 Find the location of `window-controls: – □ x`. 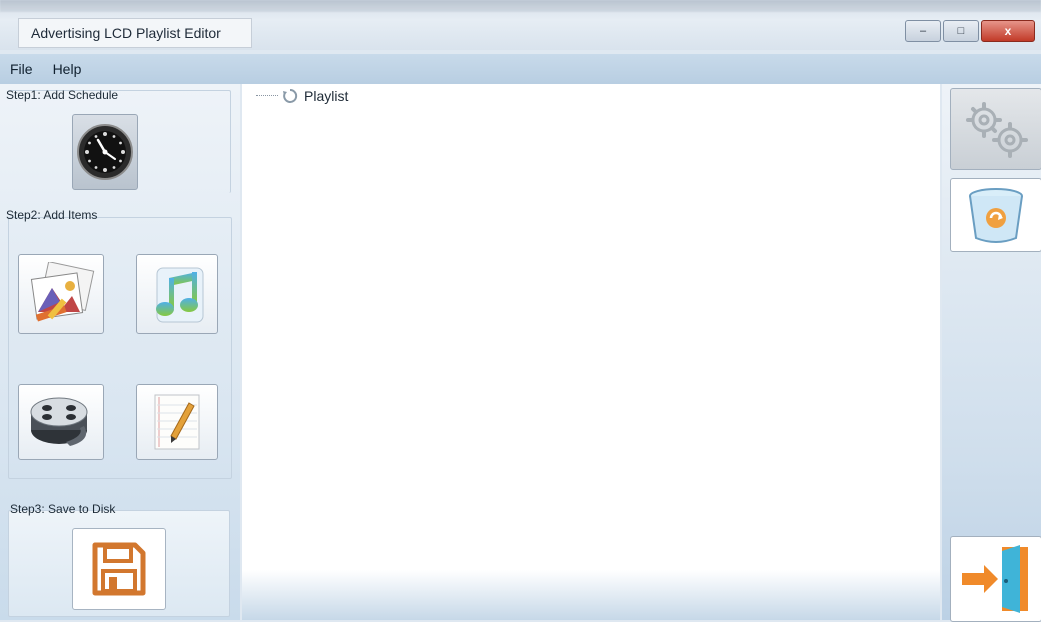

window-controls: – □ x is located at coordinates (970, 31).